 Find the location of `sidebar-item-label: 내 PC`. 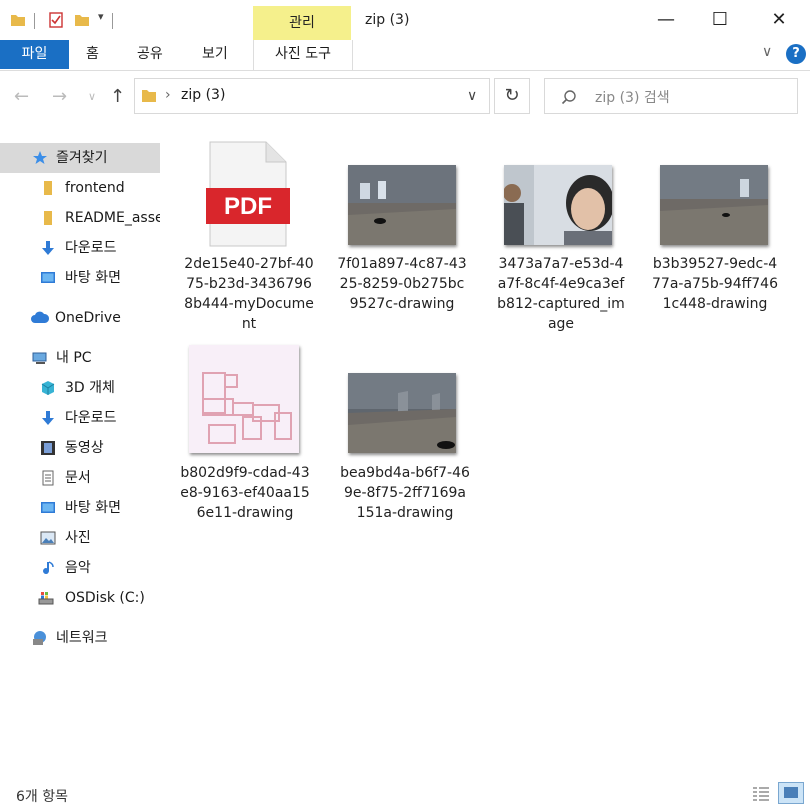

sidebar-item-label: 내 PC is located at coordinates (74, 358).